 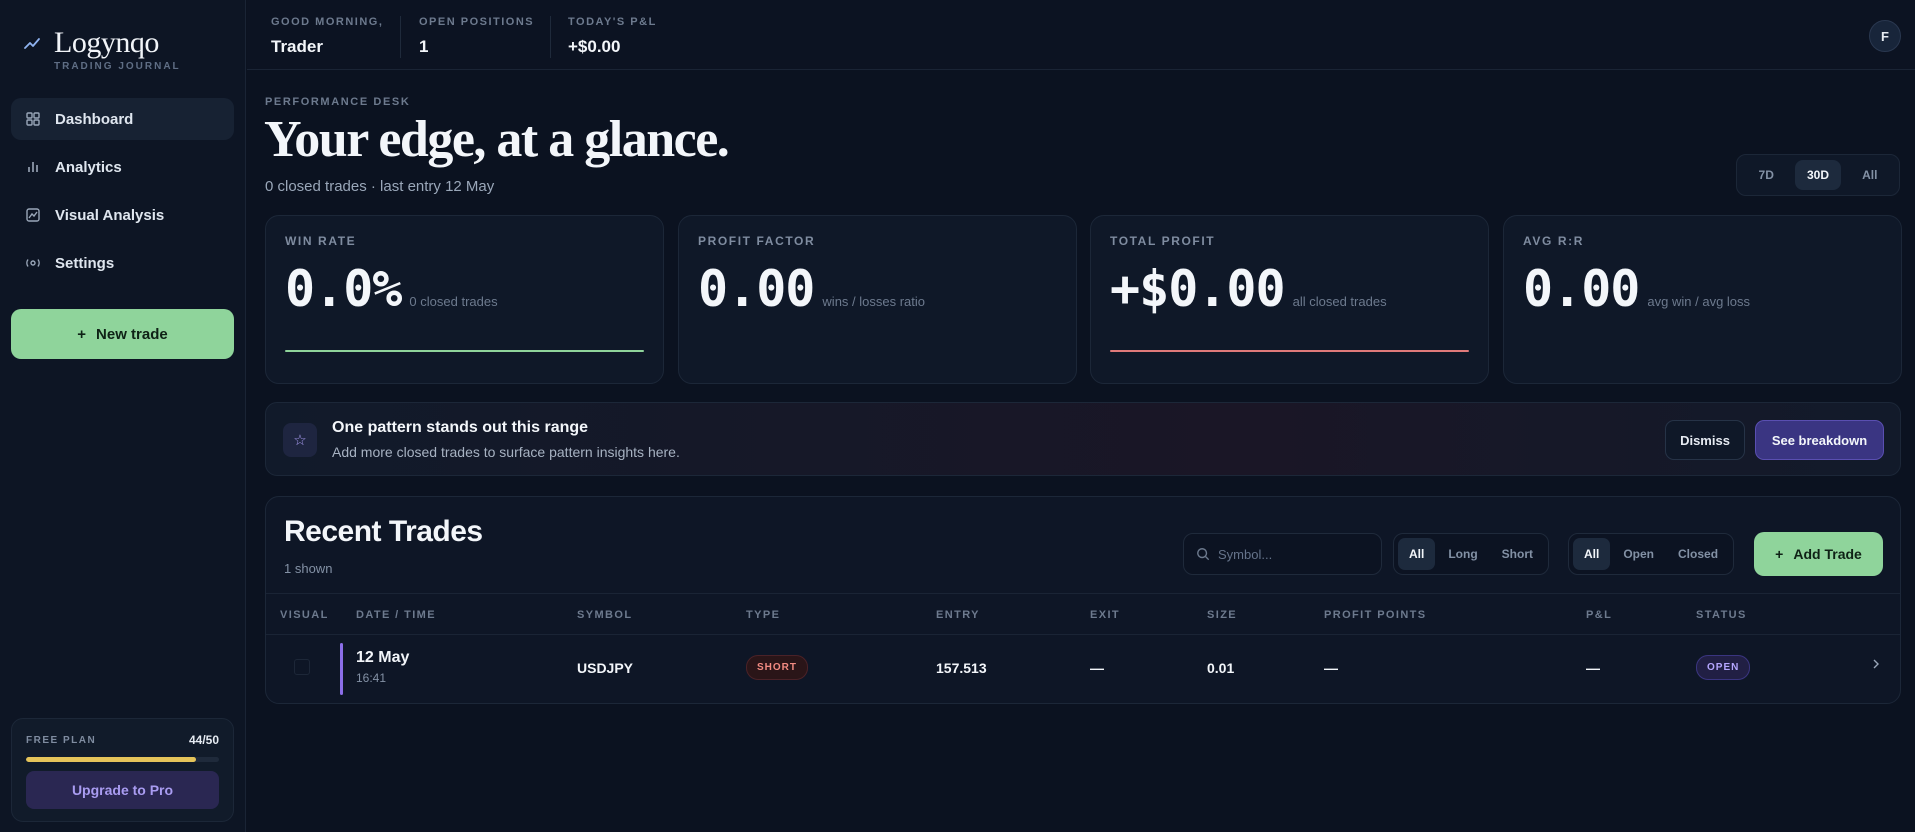 I want to click on pnl-cell: —, so click(x=1593, y=668).